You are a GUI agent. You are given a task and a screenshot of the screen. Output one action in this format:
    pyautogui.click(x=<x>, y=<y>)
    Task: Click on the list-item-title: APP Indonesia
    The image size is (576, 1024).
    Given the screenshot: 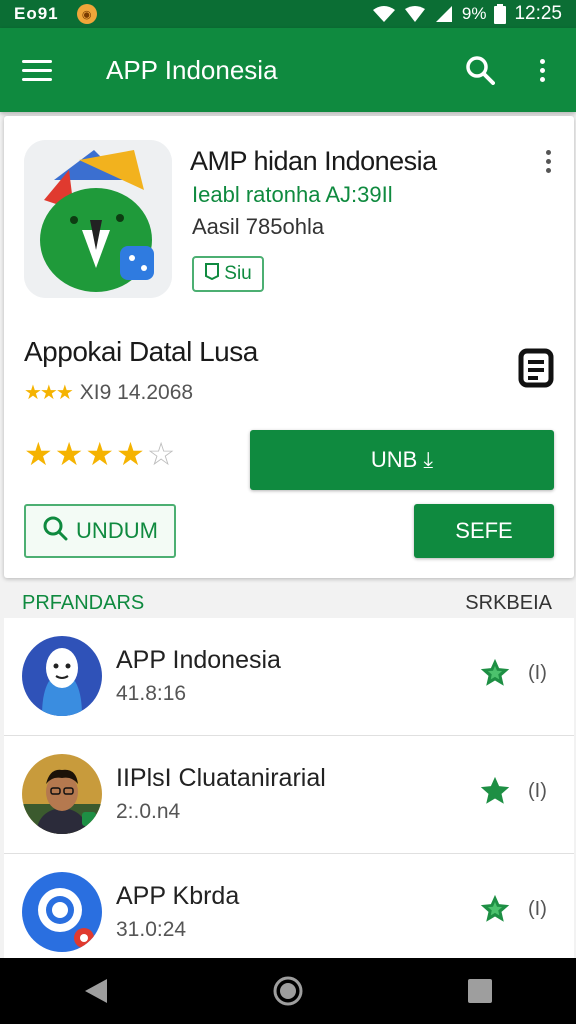 What is the action you would take?
    pyautogui.click(x=198, y=660)
    